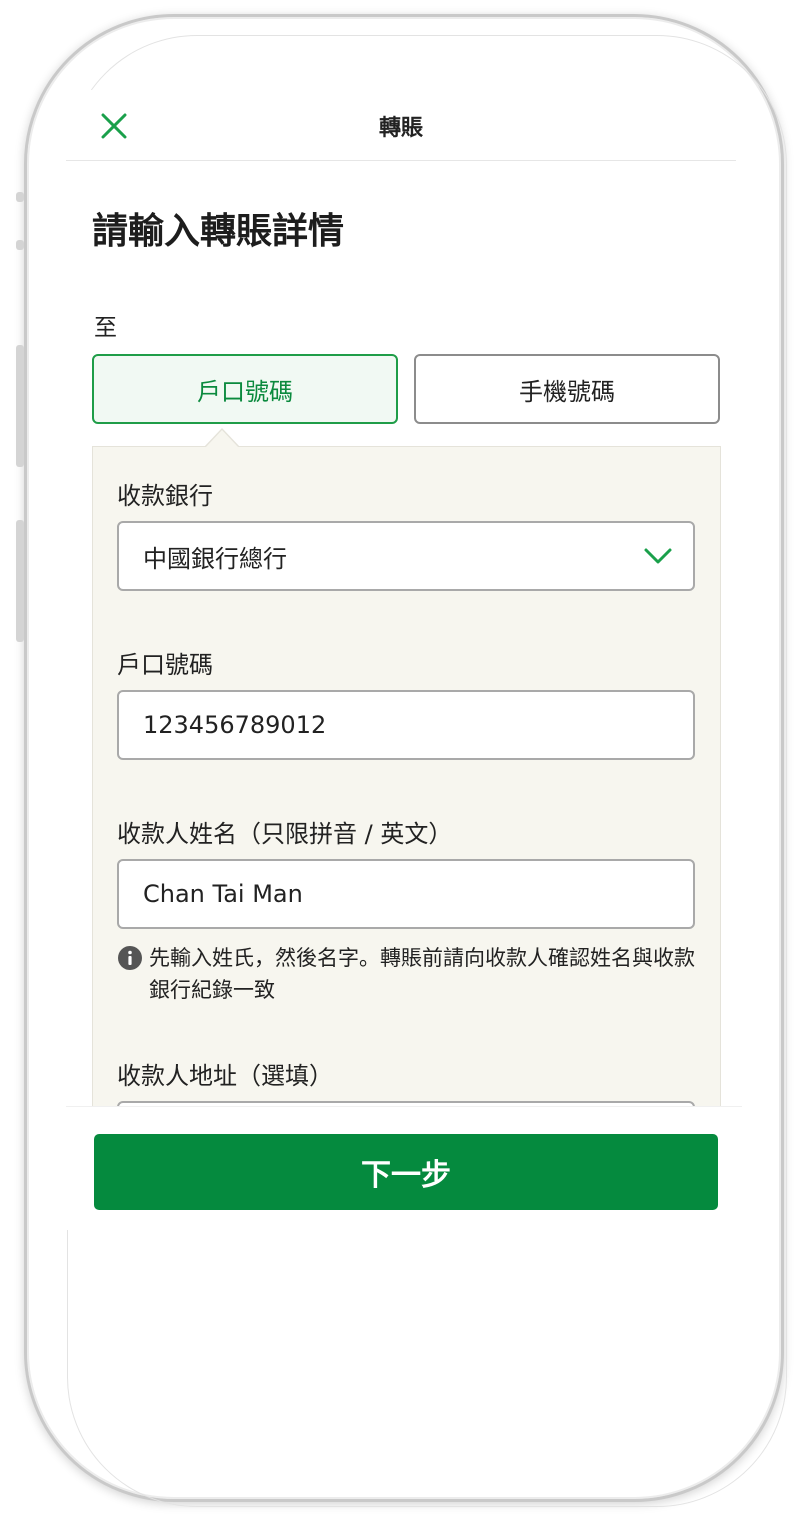 This screenshot has width=800, height=1524. What do you see at coordinates (422, 974) in the screenshot?
I see `payee-name-hint-text: 先輸入姓氏，然後名字。轉賬前請向收款人確認姓名與收款銀行紀錄一致` at bounding box center [422, 974].